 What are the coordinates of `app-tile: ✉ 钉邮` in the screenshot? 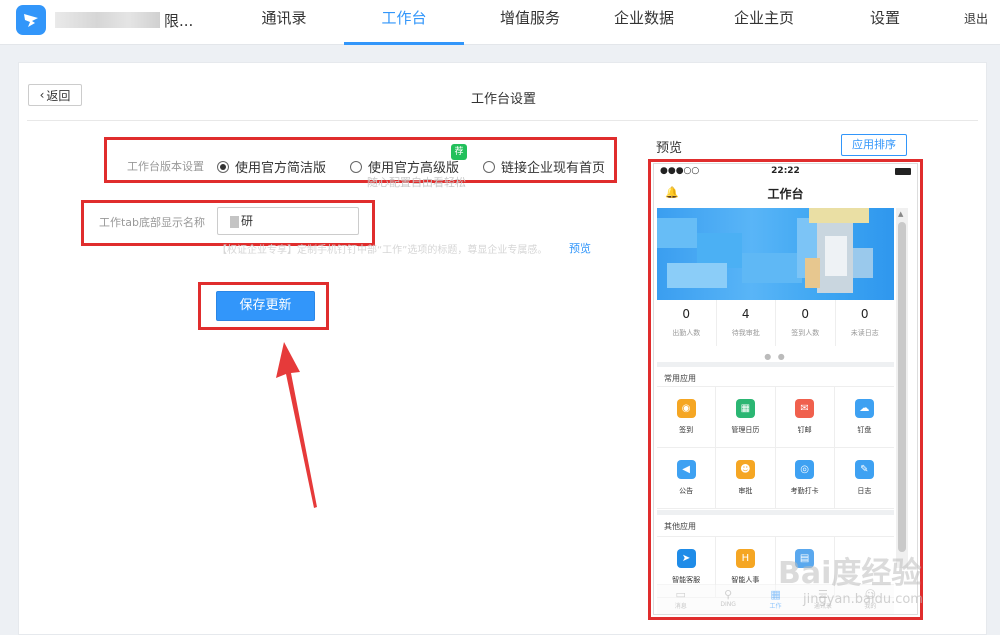 It's located at (805, 417).